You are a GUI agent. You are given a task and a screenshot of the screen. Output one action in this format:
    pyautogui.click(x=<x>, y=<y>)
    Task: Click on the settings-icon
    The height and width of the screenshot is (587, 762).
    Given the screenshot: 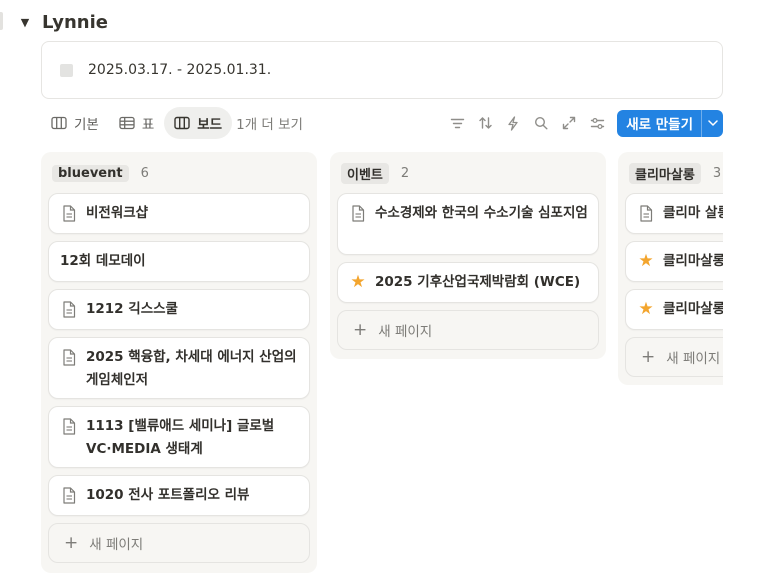 What is the action you would take?
    pyautogui.click(x=597, y=123)
    